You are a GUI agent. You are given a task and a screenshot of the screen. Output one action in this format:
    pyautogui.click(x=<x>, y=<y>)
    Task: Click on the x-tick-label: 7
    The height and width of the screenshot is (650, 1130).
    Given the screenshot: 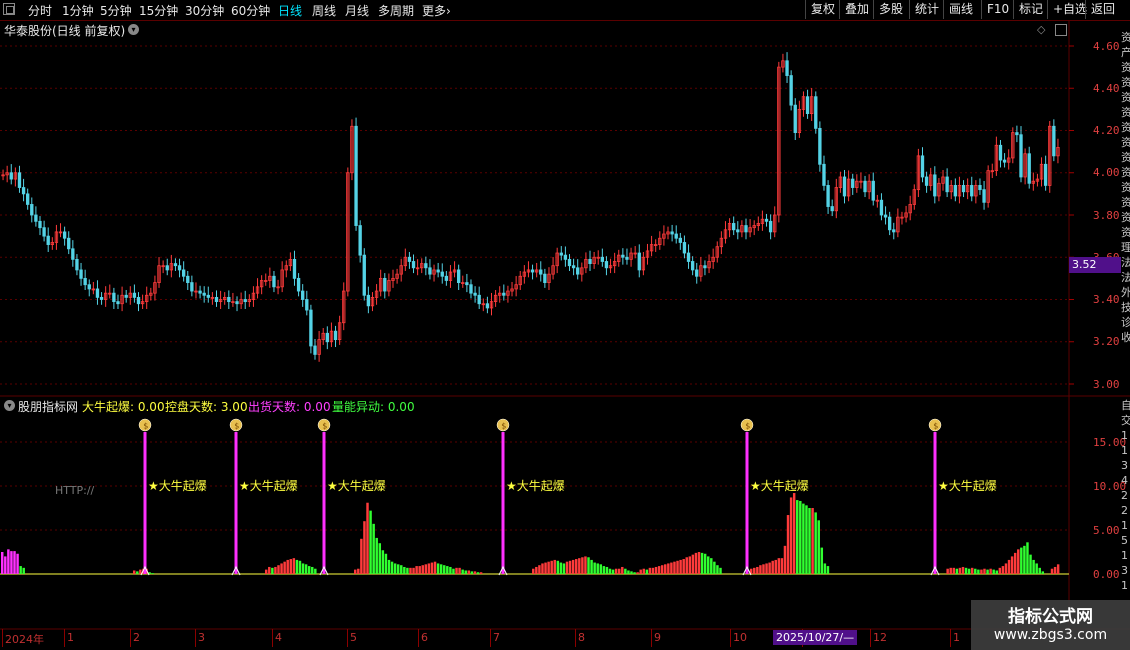 What is the action you would take?
    pyautogui.click(x=496, y=637)
    